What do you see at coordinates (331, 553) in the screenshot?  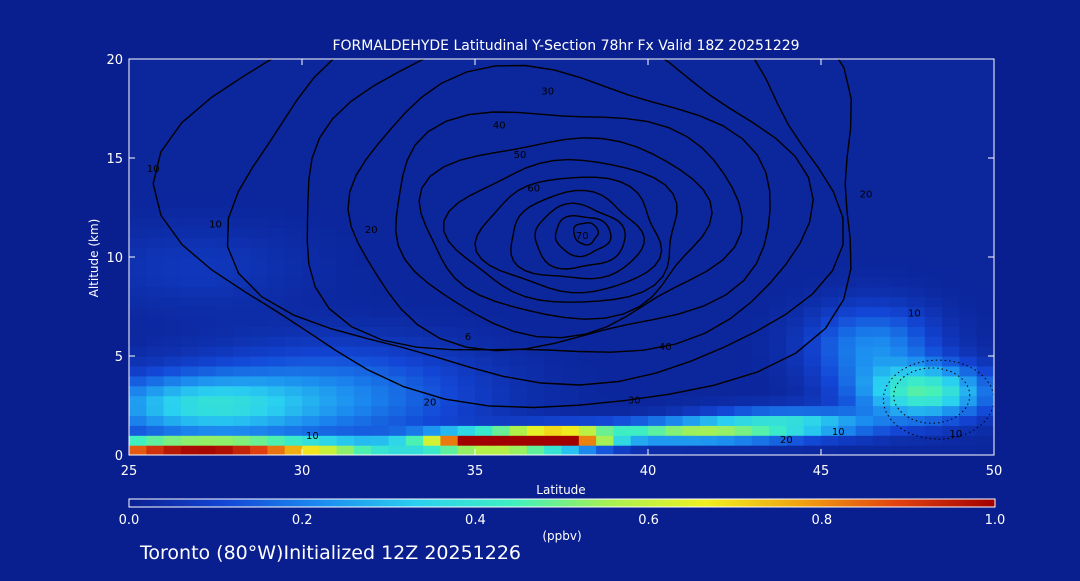 I see `footer-info: Toronto (80°W)Initialized 12Z 20251226` at bounding box center [331, 553].